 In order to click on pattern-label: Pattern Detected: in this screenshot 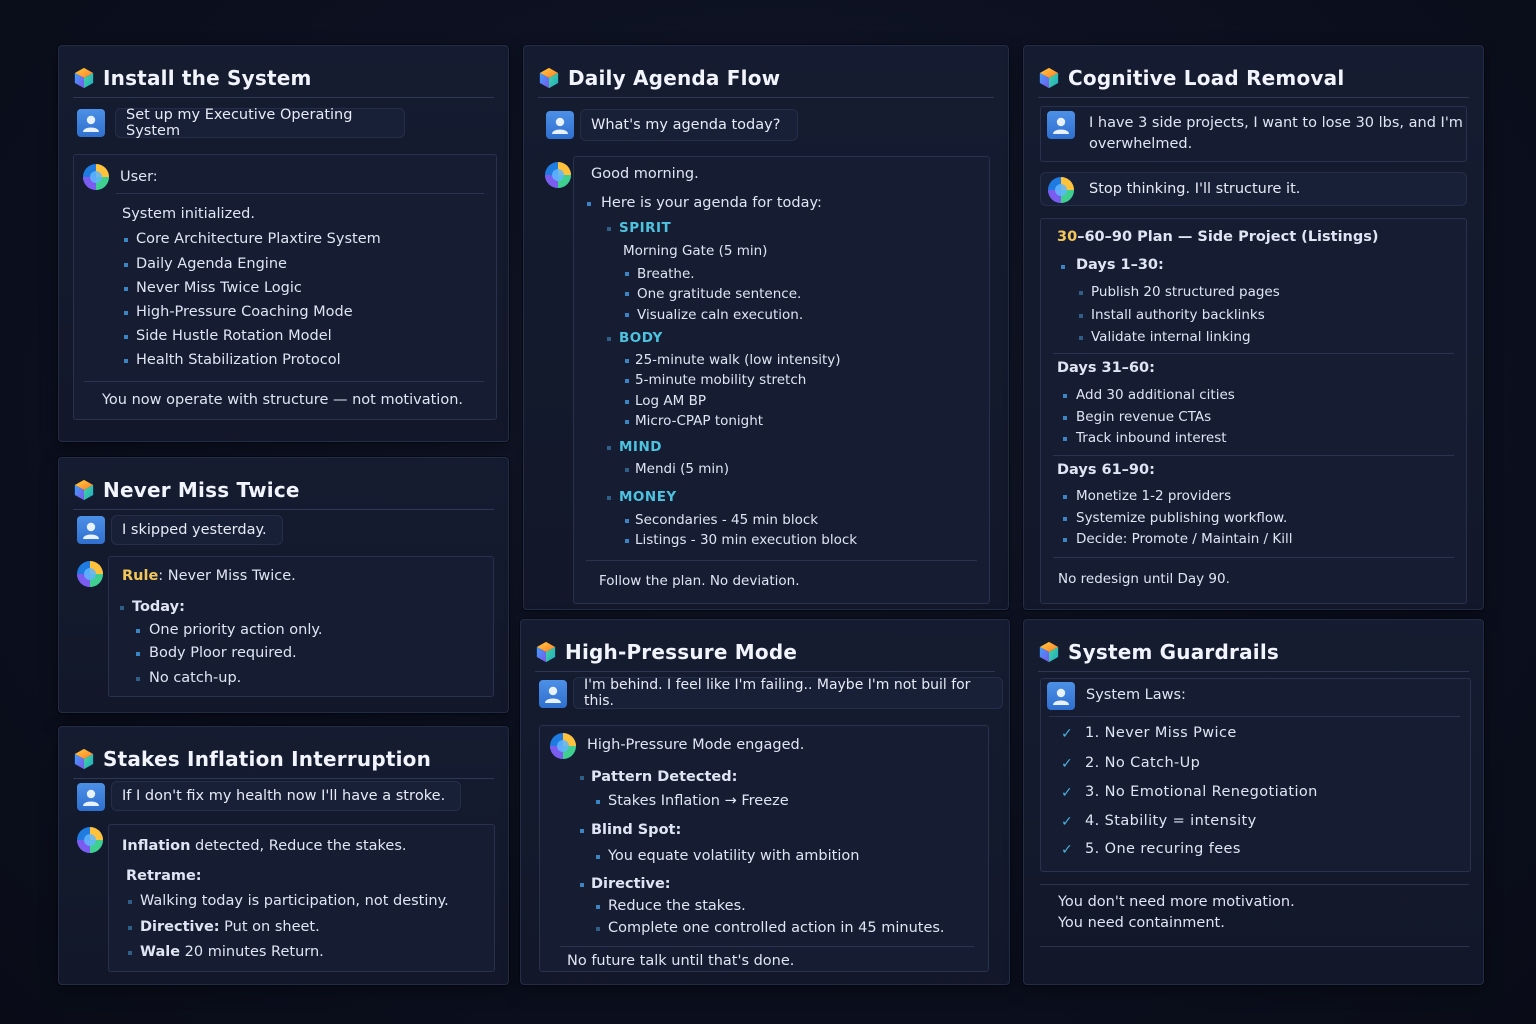, I will do `click(664, 777)`.